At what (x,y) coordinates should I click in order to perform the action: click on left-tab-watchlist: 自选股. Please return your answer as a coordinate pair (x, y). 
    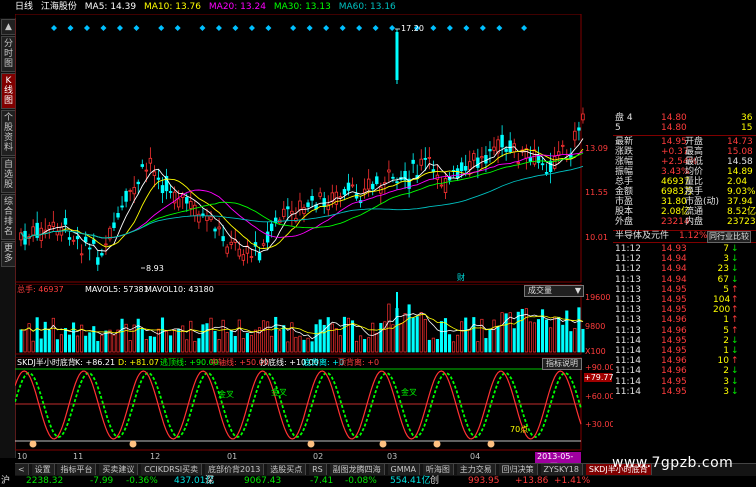
    Looking at the image, I should click on (8, 175).